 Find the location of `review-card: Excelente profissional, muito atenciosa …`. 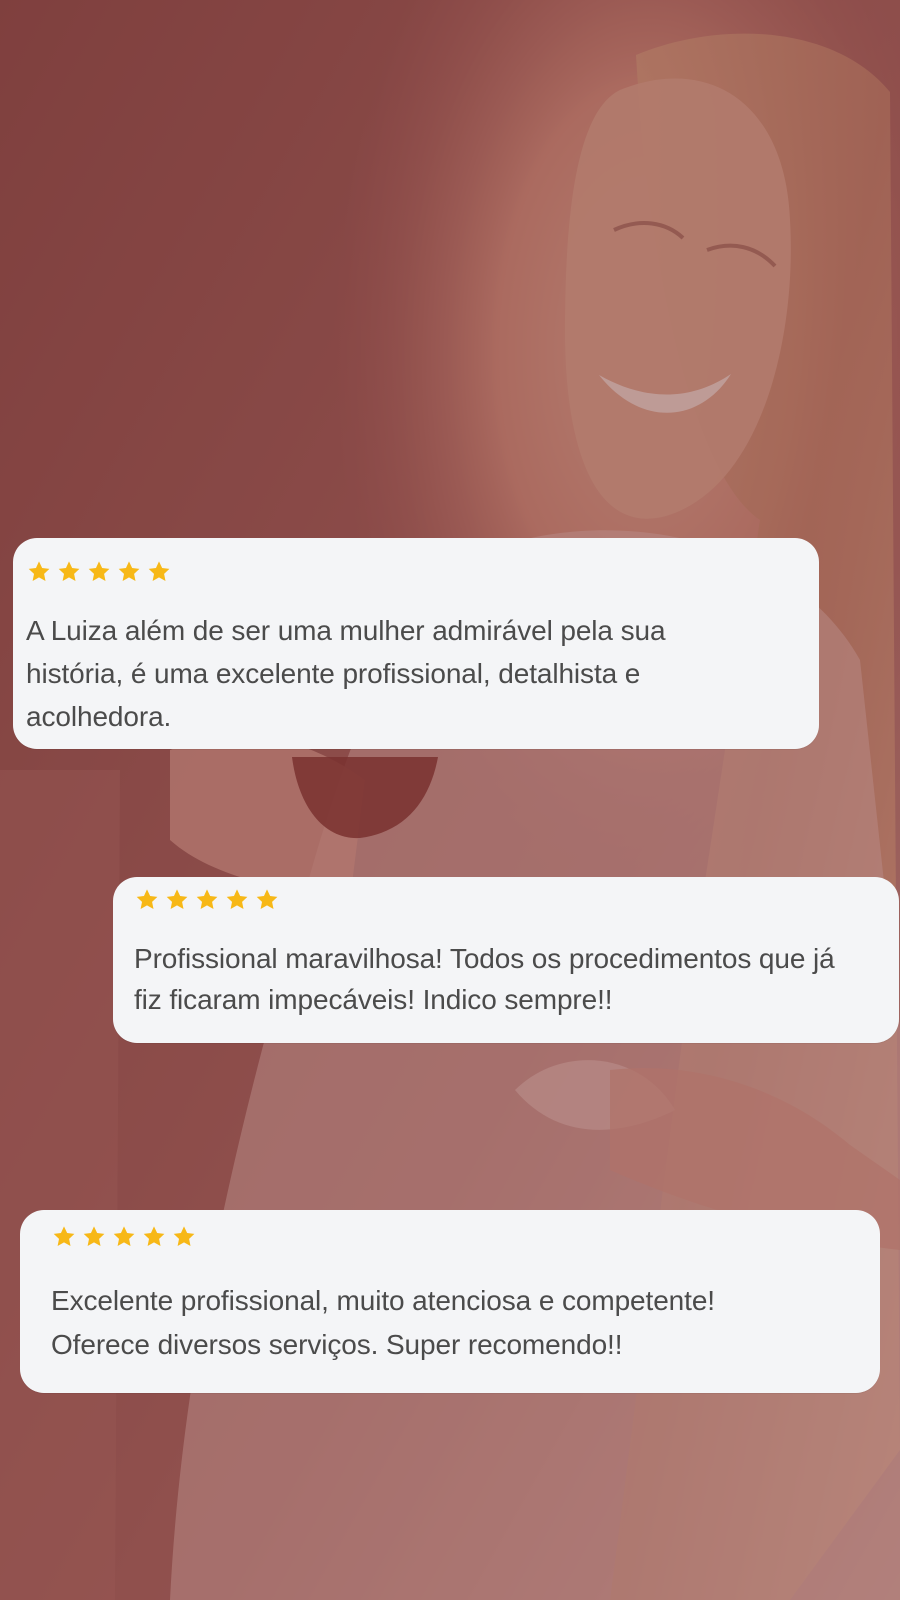

review-card: Excelente profissional, muito atenciosa … is located at coordinates (450, 1301).